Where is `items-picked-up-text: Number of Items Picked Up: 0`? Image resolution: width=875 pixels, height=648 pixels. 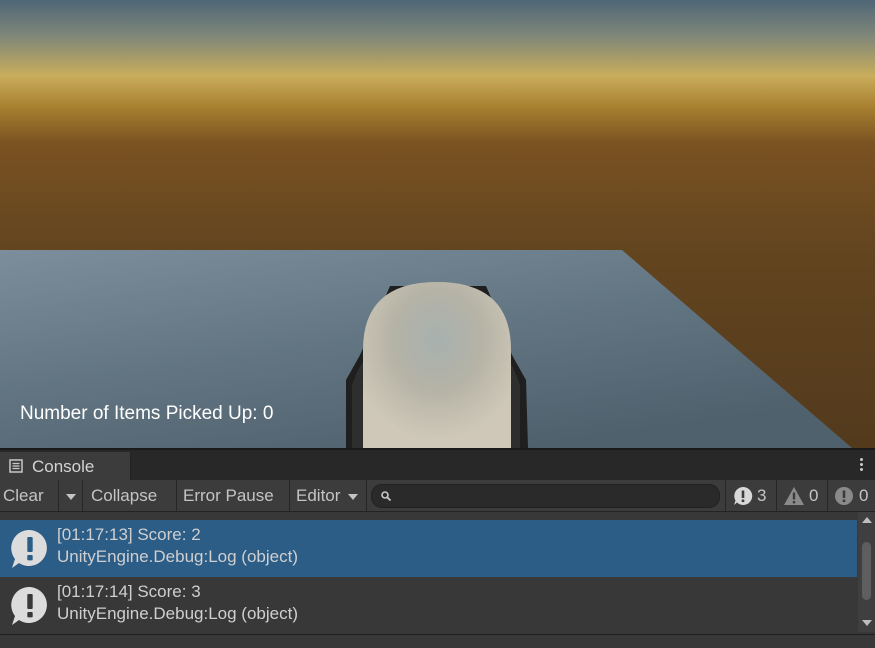 items-picked-up-text: Number of Items Picked Up: 0 is located at coordinates (147, 413).